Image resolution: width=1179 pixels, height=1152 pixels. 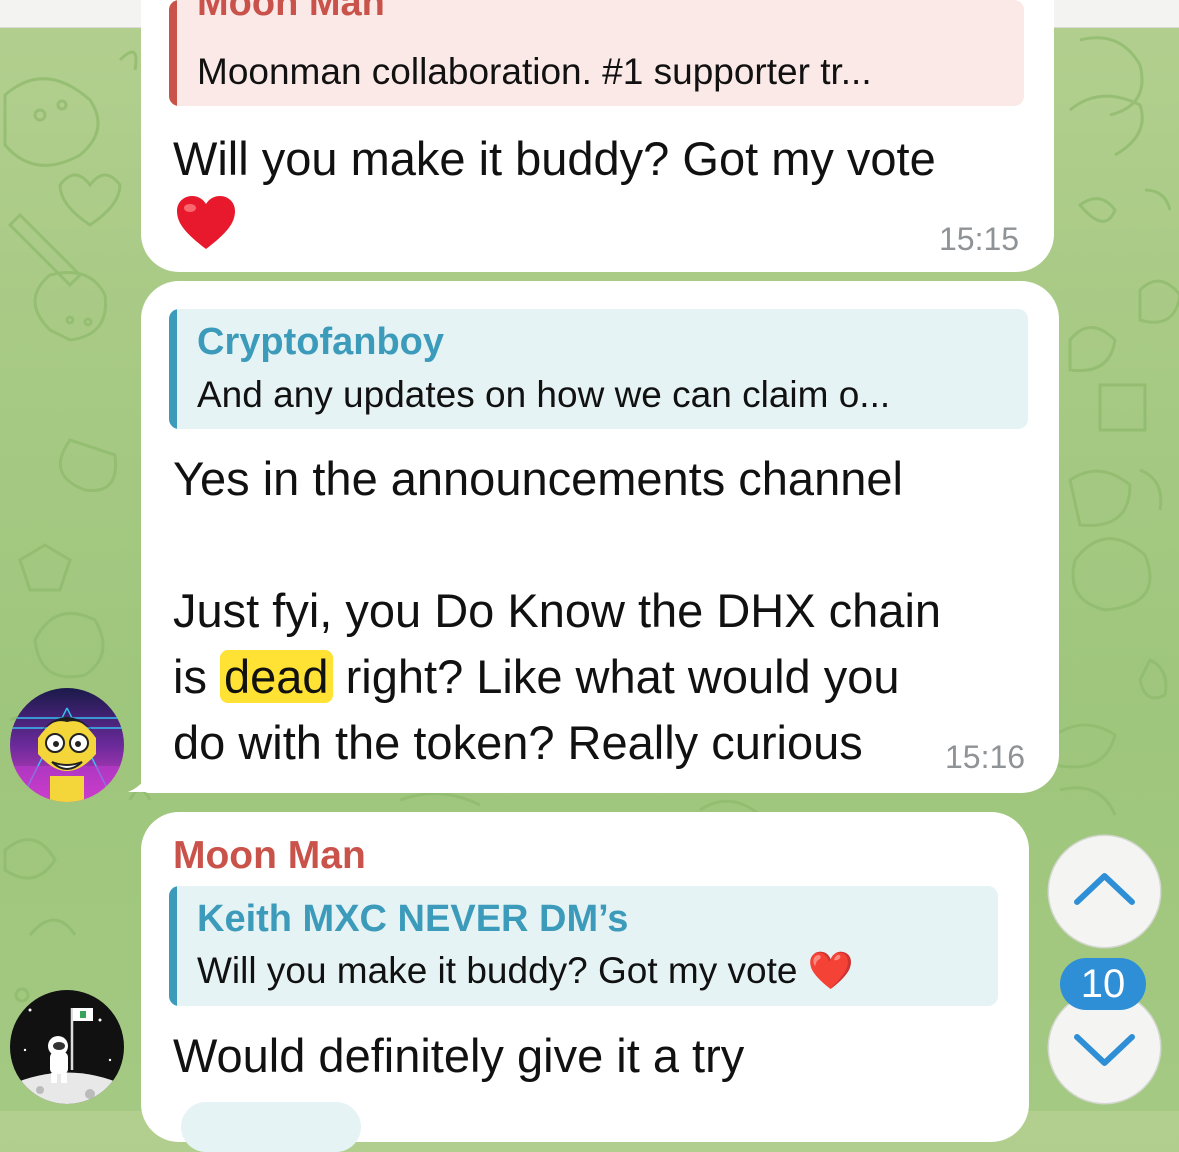 What do you see at coordinates (622, 676) in the screenshot?
I see `message-text-part: right? Like what would you` at bounding box center [622, 676].